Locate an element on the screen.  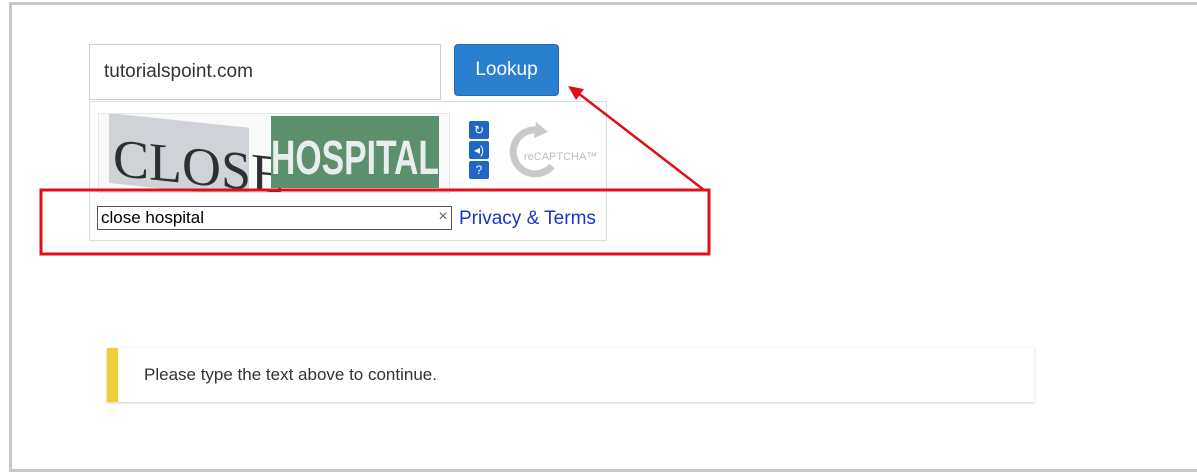
recaptcha-logo: reCAPTCHA™ is located at coordinates (553, 152).